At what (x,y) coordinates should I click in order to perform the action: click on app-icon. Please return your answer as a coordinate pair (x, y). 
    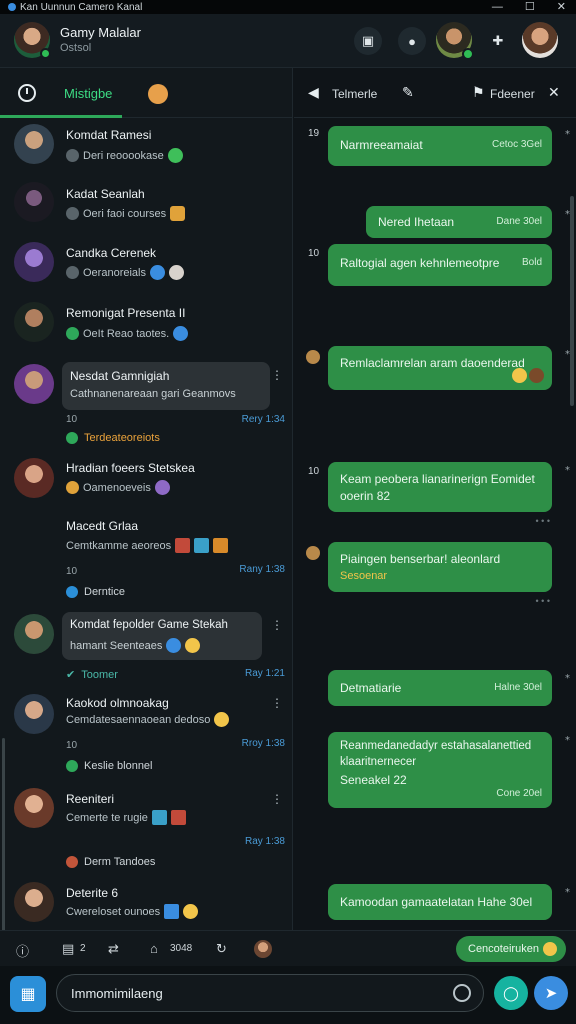
    Looking at the image, I should click on (12, 7).